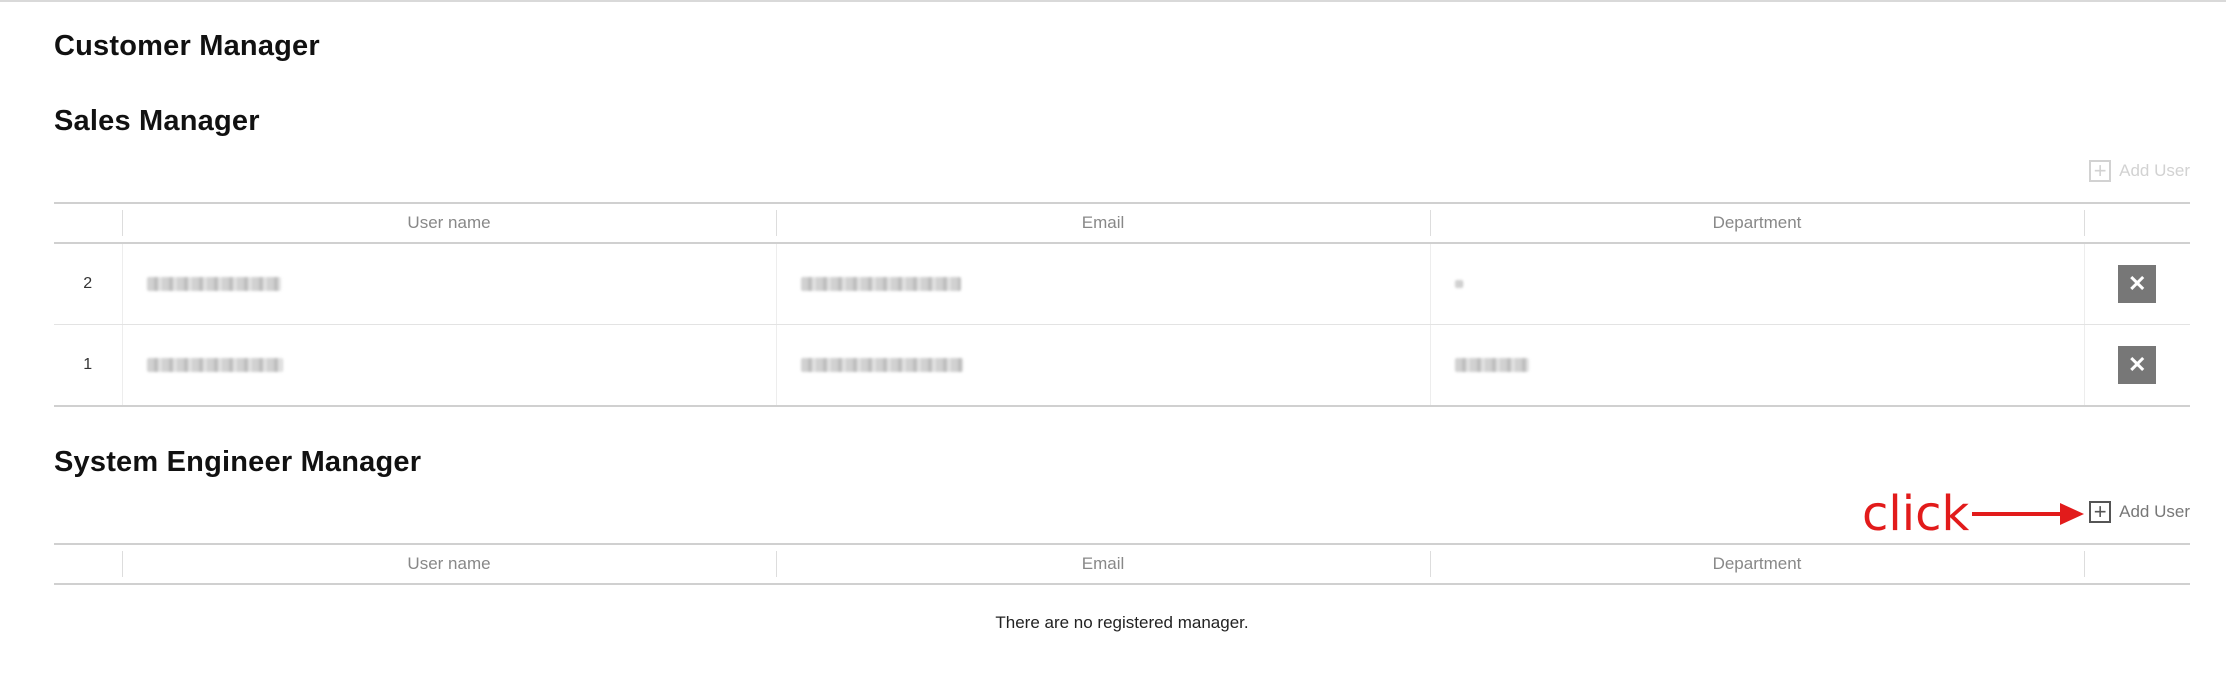 This screenshot has width=2226, height=693. Describe the element at coordinates (2028, 514) in the screenshot. I see `red-arrow-icon` at that location.